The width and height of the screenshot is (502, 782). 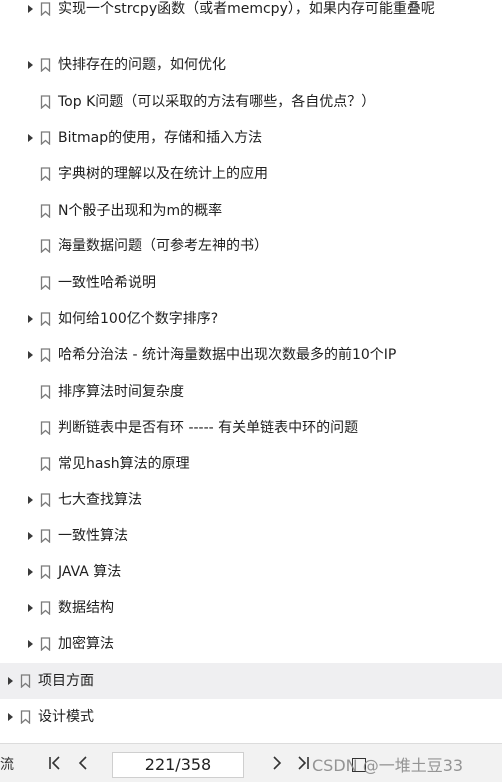 I want to click on outline-item: JAVA 算法, so click(x=251, y=572).